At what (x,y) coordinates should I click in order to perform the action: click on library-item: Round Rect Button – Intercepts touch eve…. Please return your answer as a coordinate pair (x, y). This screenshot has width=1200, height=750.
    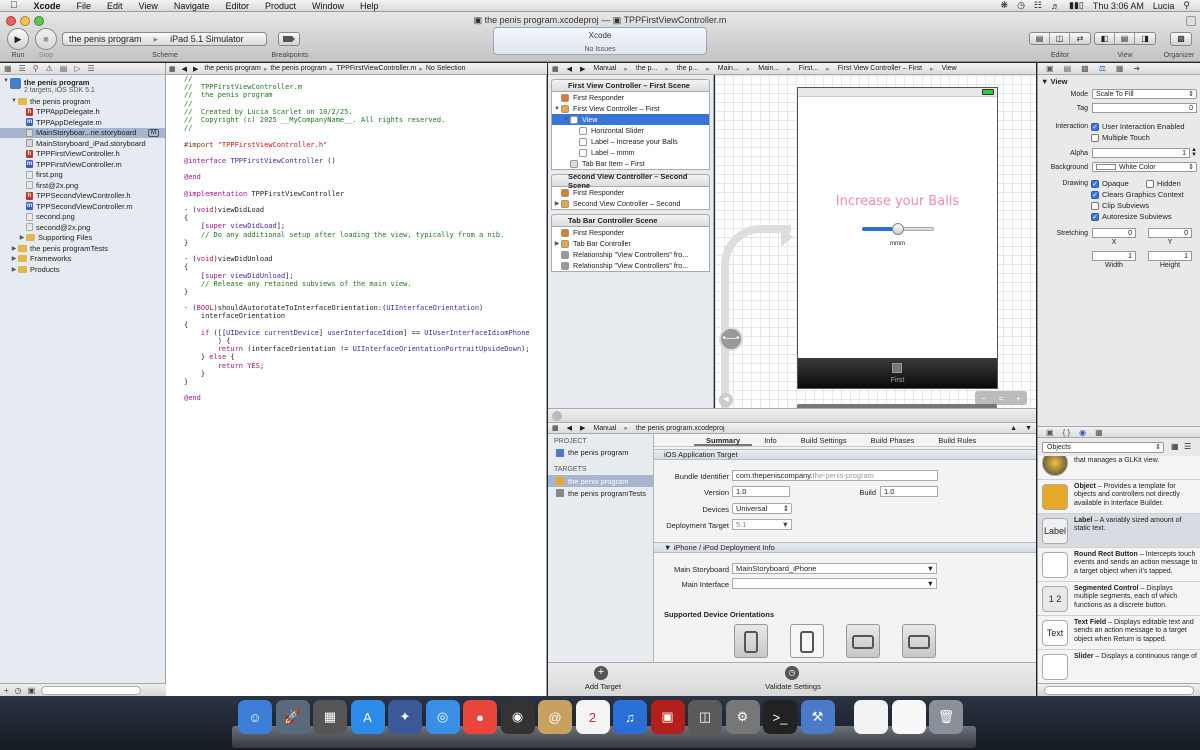
    Looking at the image, I should click on (1119, 565).